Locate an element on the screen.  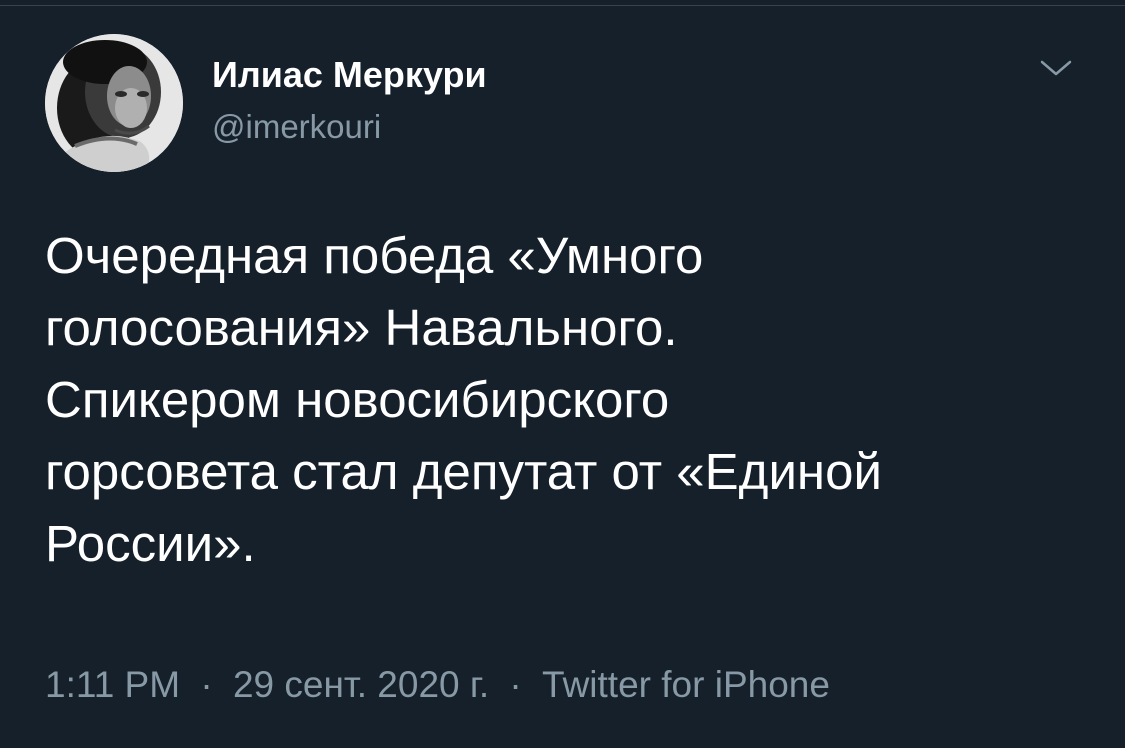
chevron-down-icon is located at coordinates (1056, 68).